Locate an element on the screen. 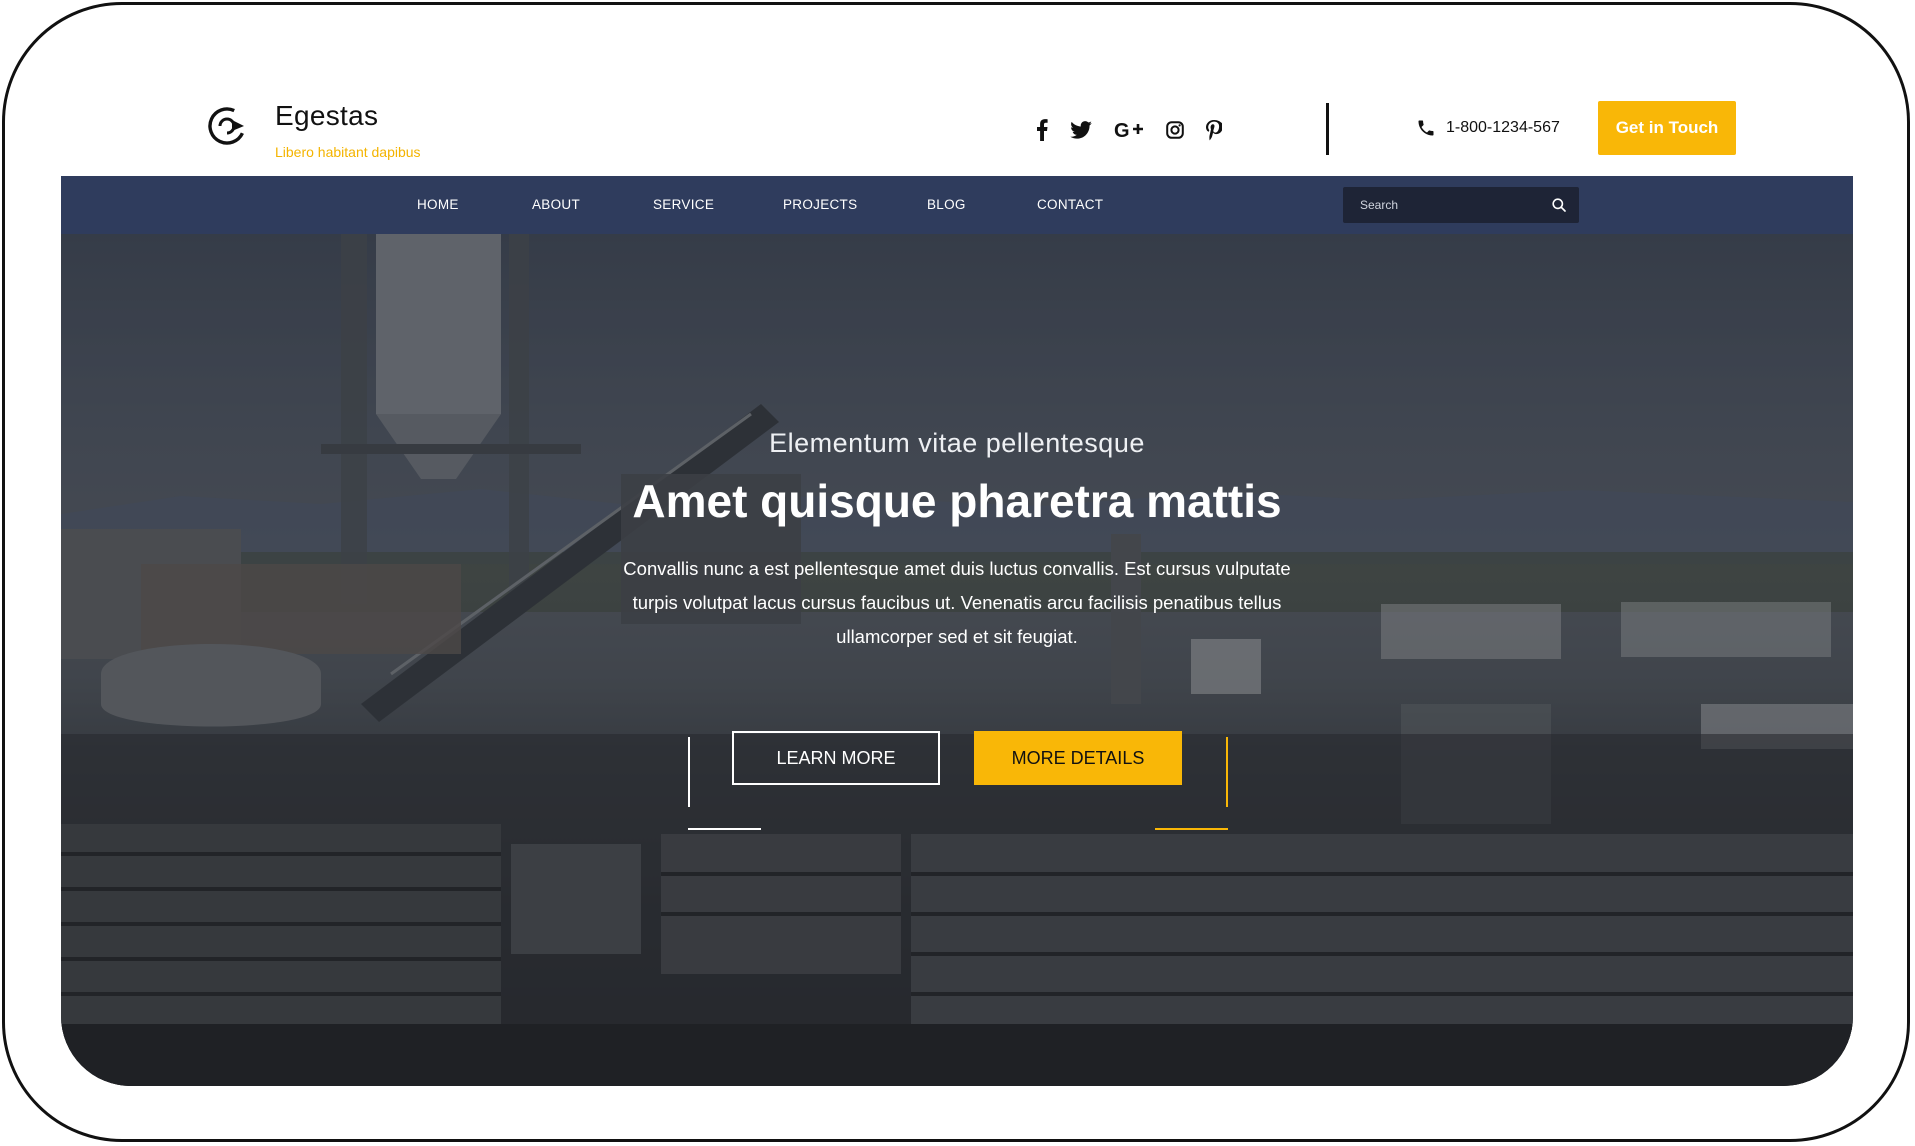 This screenshot has width=1915, height=1146. nav-blog: BLOG is located at coordinates (946, 205).